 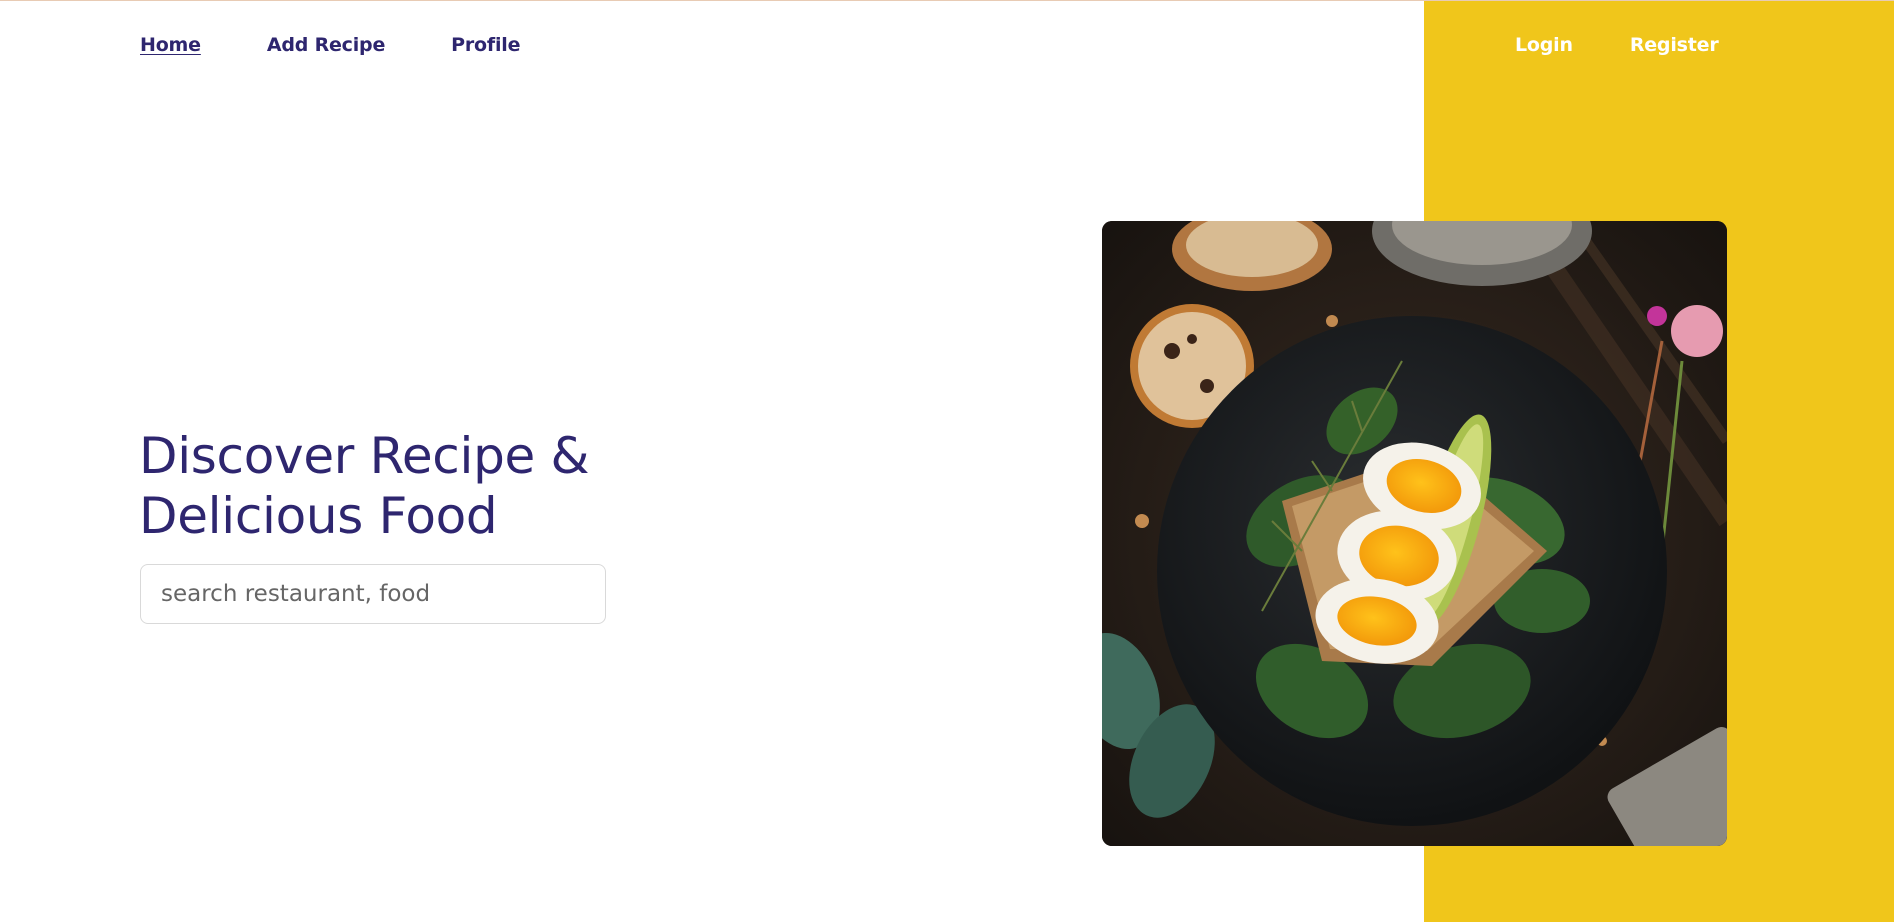 I want to click on nav-add-recipe-link: Add Recipe, so click(x=326, y=45).